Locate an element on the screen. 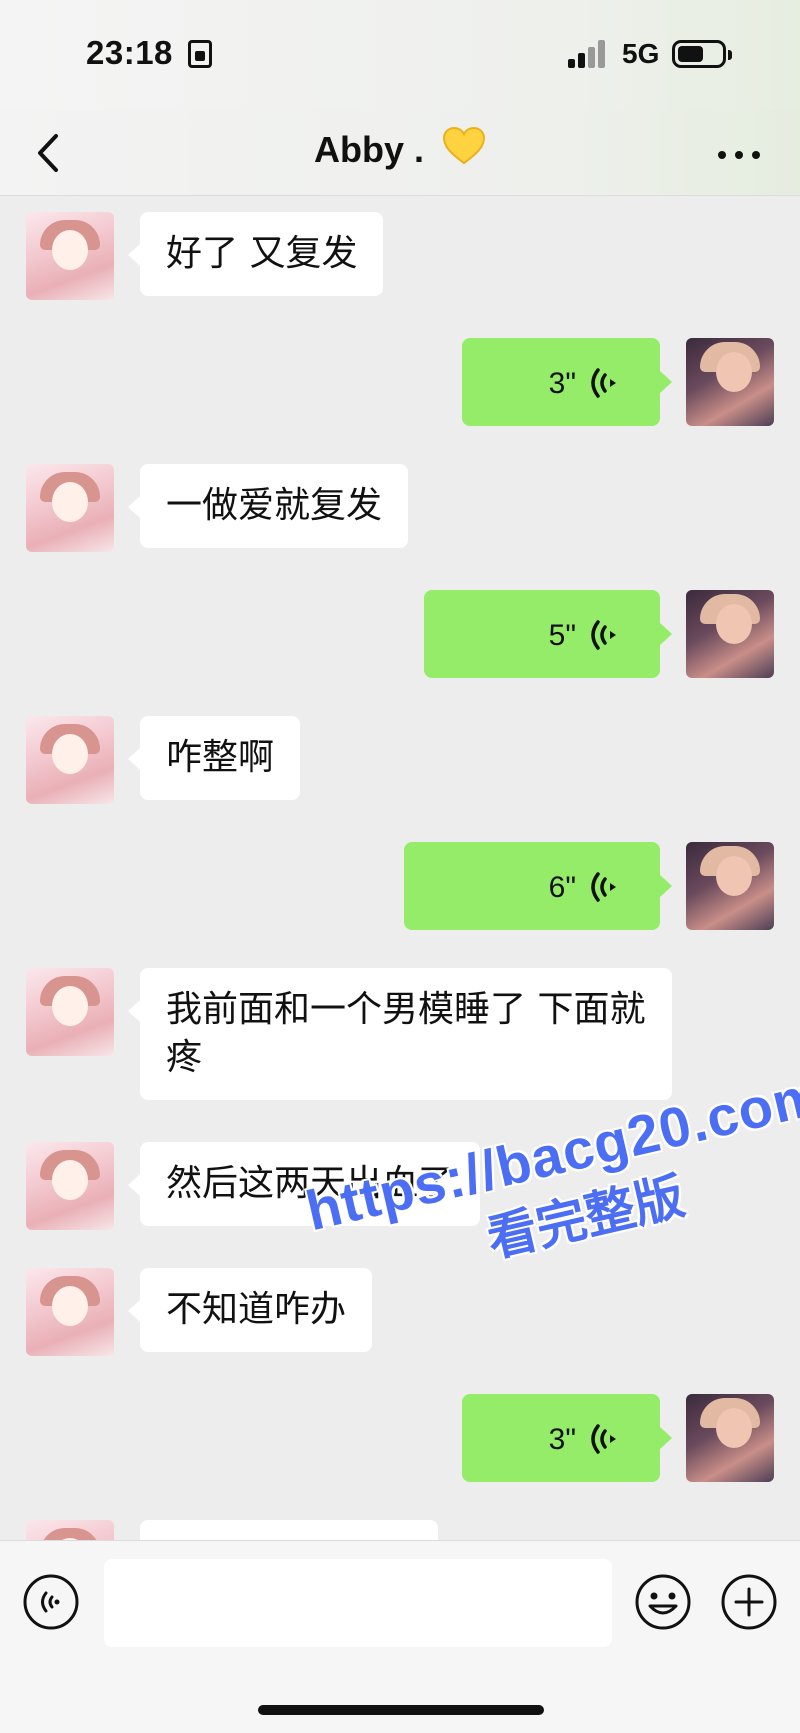 Image resolution: width=800 pixels, height=1733 pixels. message-text-input is located at coordinates (358, 1603).